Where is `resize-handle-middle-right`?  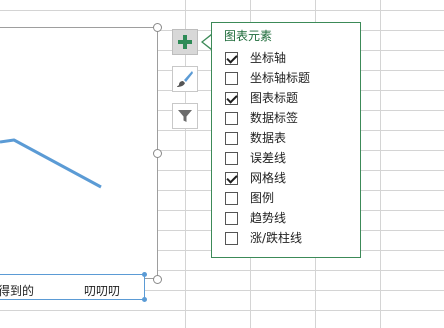
resize-handle-middle-right is located at coordinates (157, 153).